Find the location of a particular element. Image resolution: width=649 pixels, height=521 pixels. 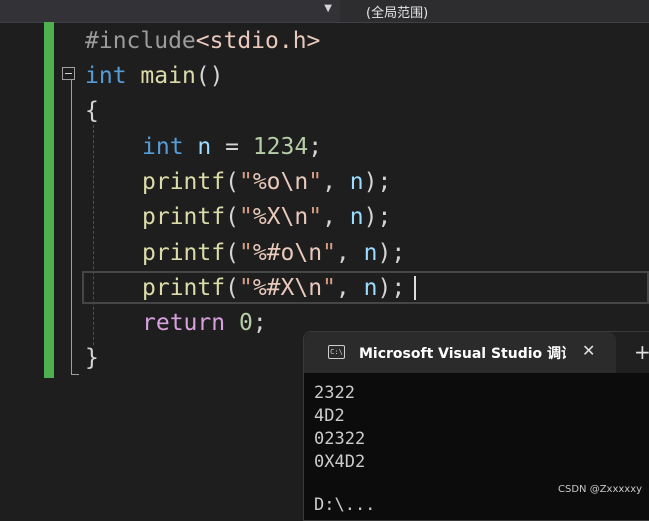

code-line-5: printf("%o\n", n); is located at coordinates (266, 182).